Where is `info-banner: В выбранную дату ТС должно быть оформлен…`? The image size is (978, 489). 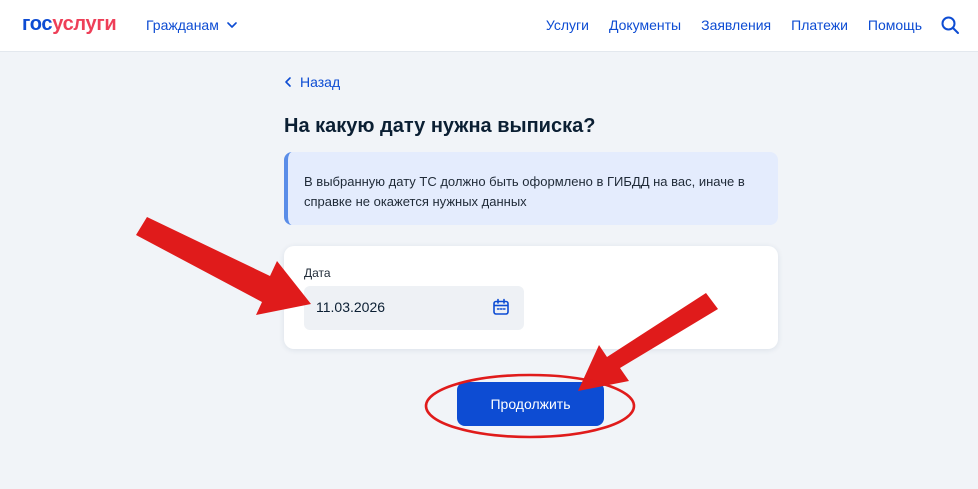
info-banner: В выбранную дату ТС должно быть оформлен… is located at coordinates (531, 188).